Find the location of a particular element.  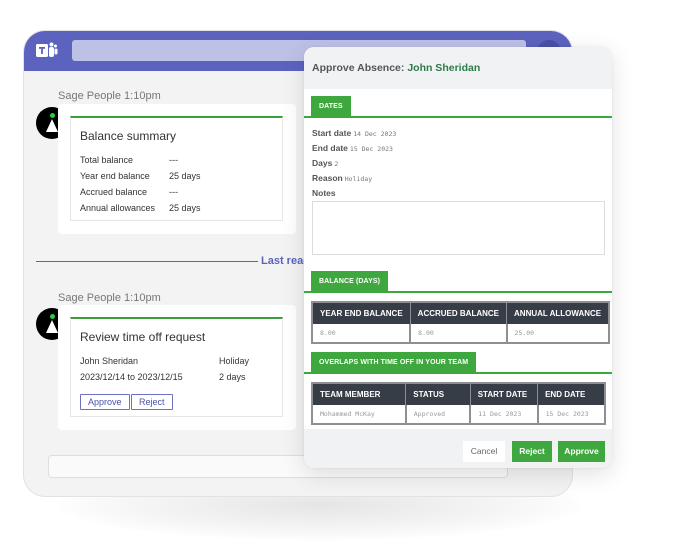

start-date-label: Start date is located at coordinates (332, 133).